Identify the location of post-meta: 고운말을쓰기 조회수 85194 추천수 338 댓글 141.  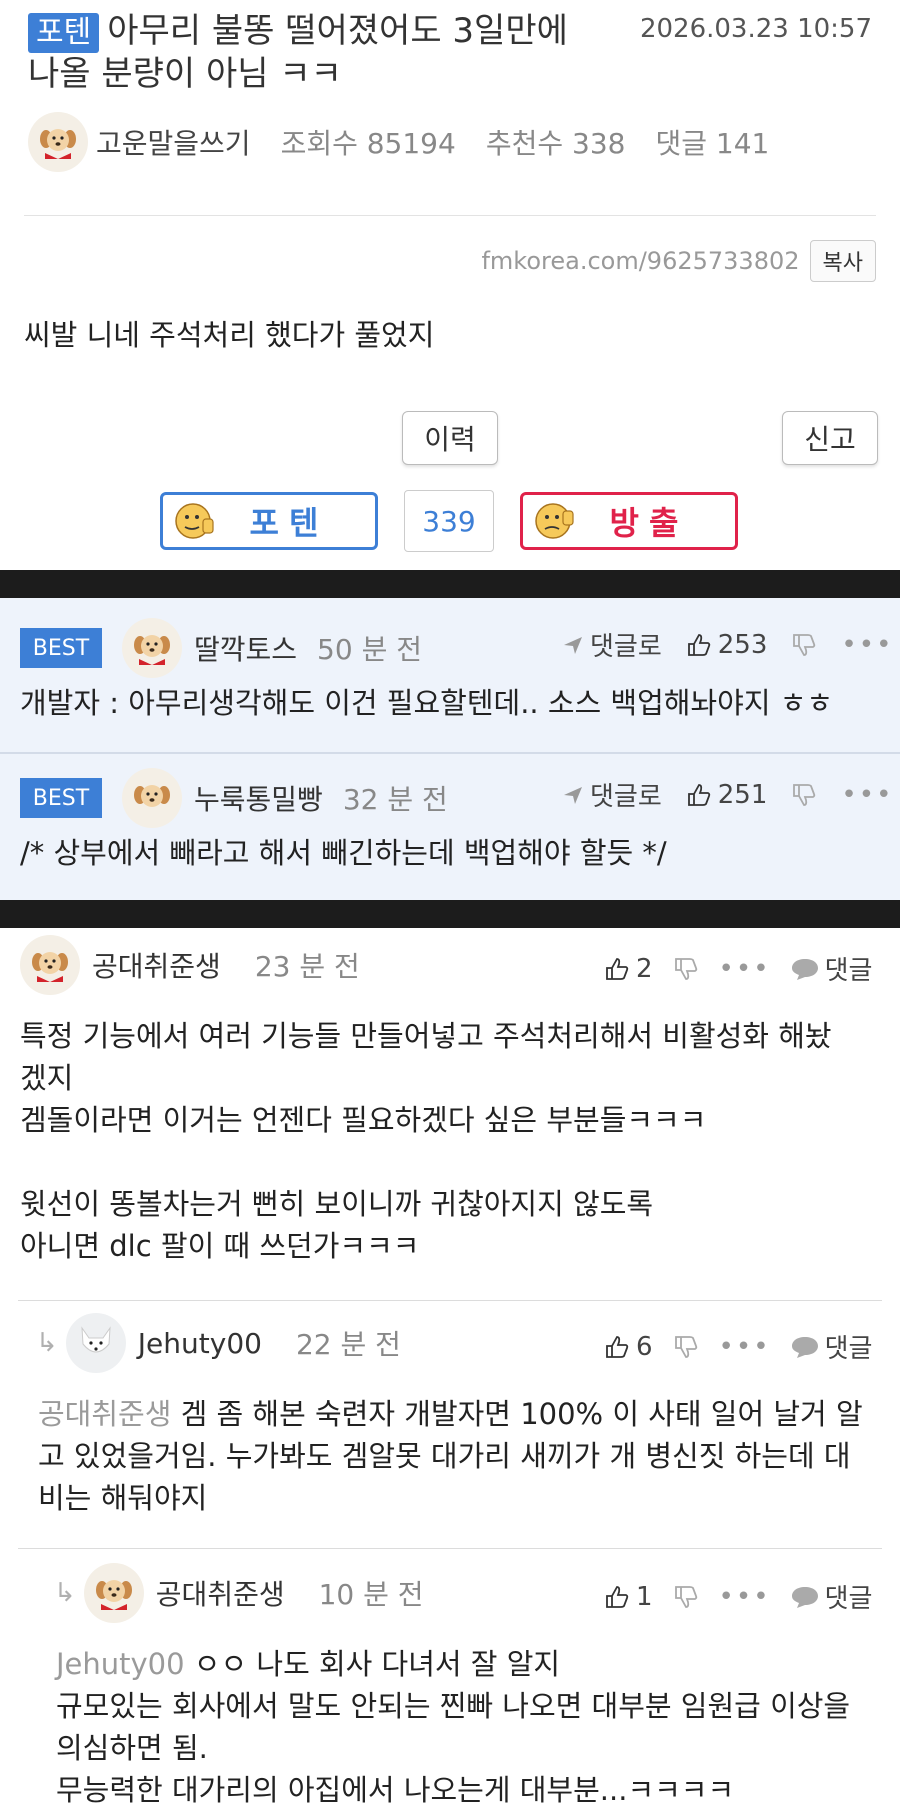
(398, 142).